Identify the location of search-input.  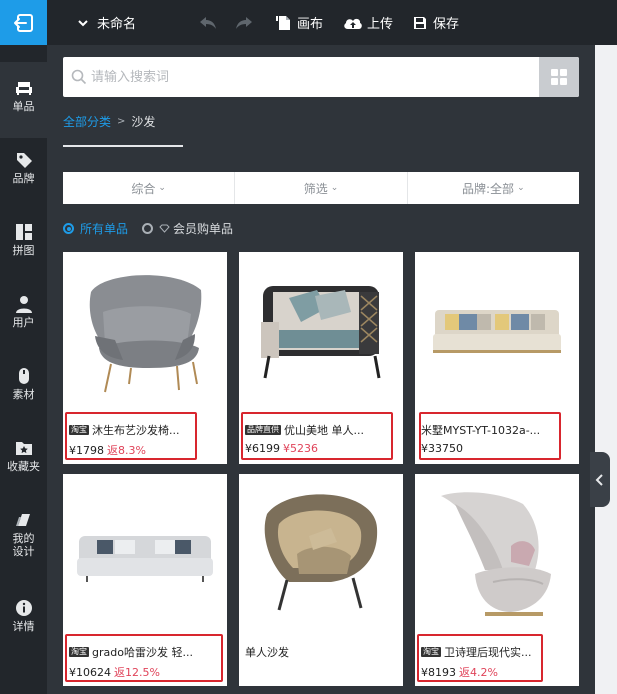
(311, 77).